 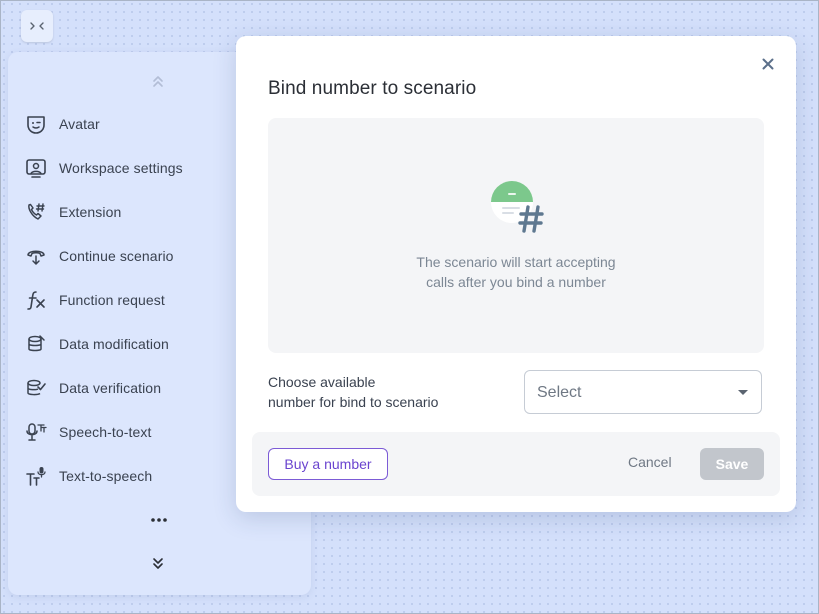 I want to click on sidebar-item-label: Speech-to-text, so click(x=105, y=432).